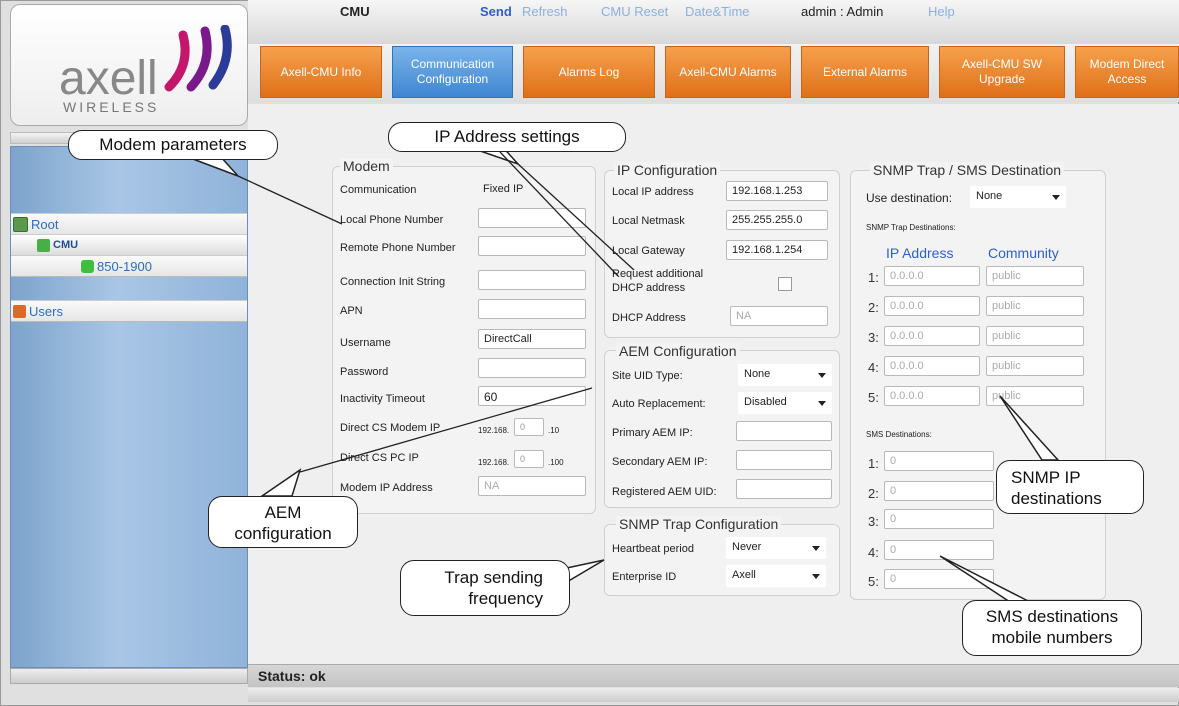  Describe the element at coordinates (485, 588) in the screenshot. I see `callout-trap-frequency: Trap sending frequency` at that location.